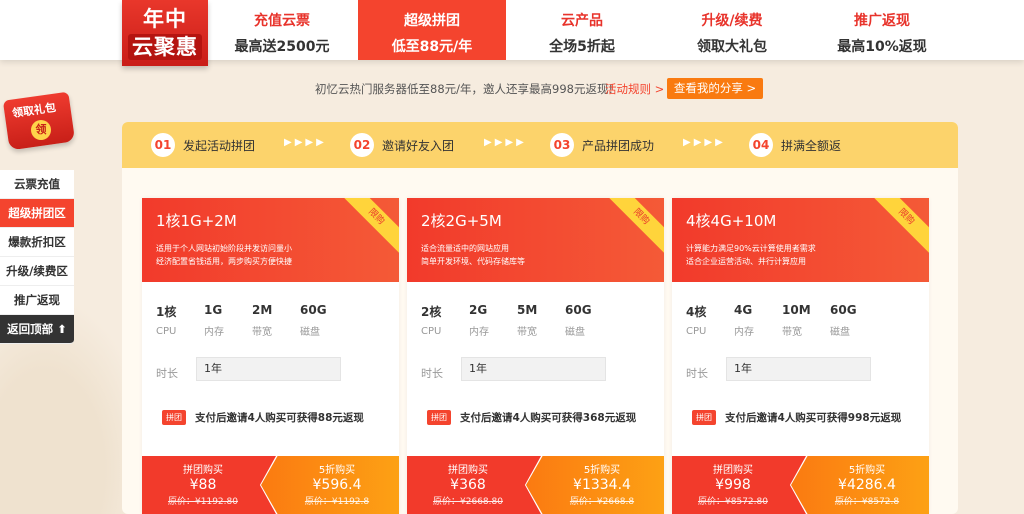 The height and width of the screenshot is (514, 1024). I want to click on discount-buy-button: 5折购买 ¥1334.4 原价：¥2668.8, so click(595, 485).